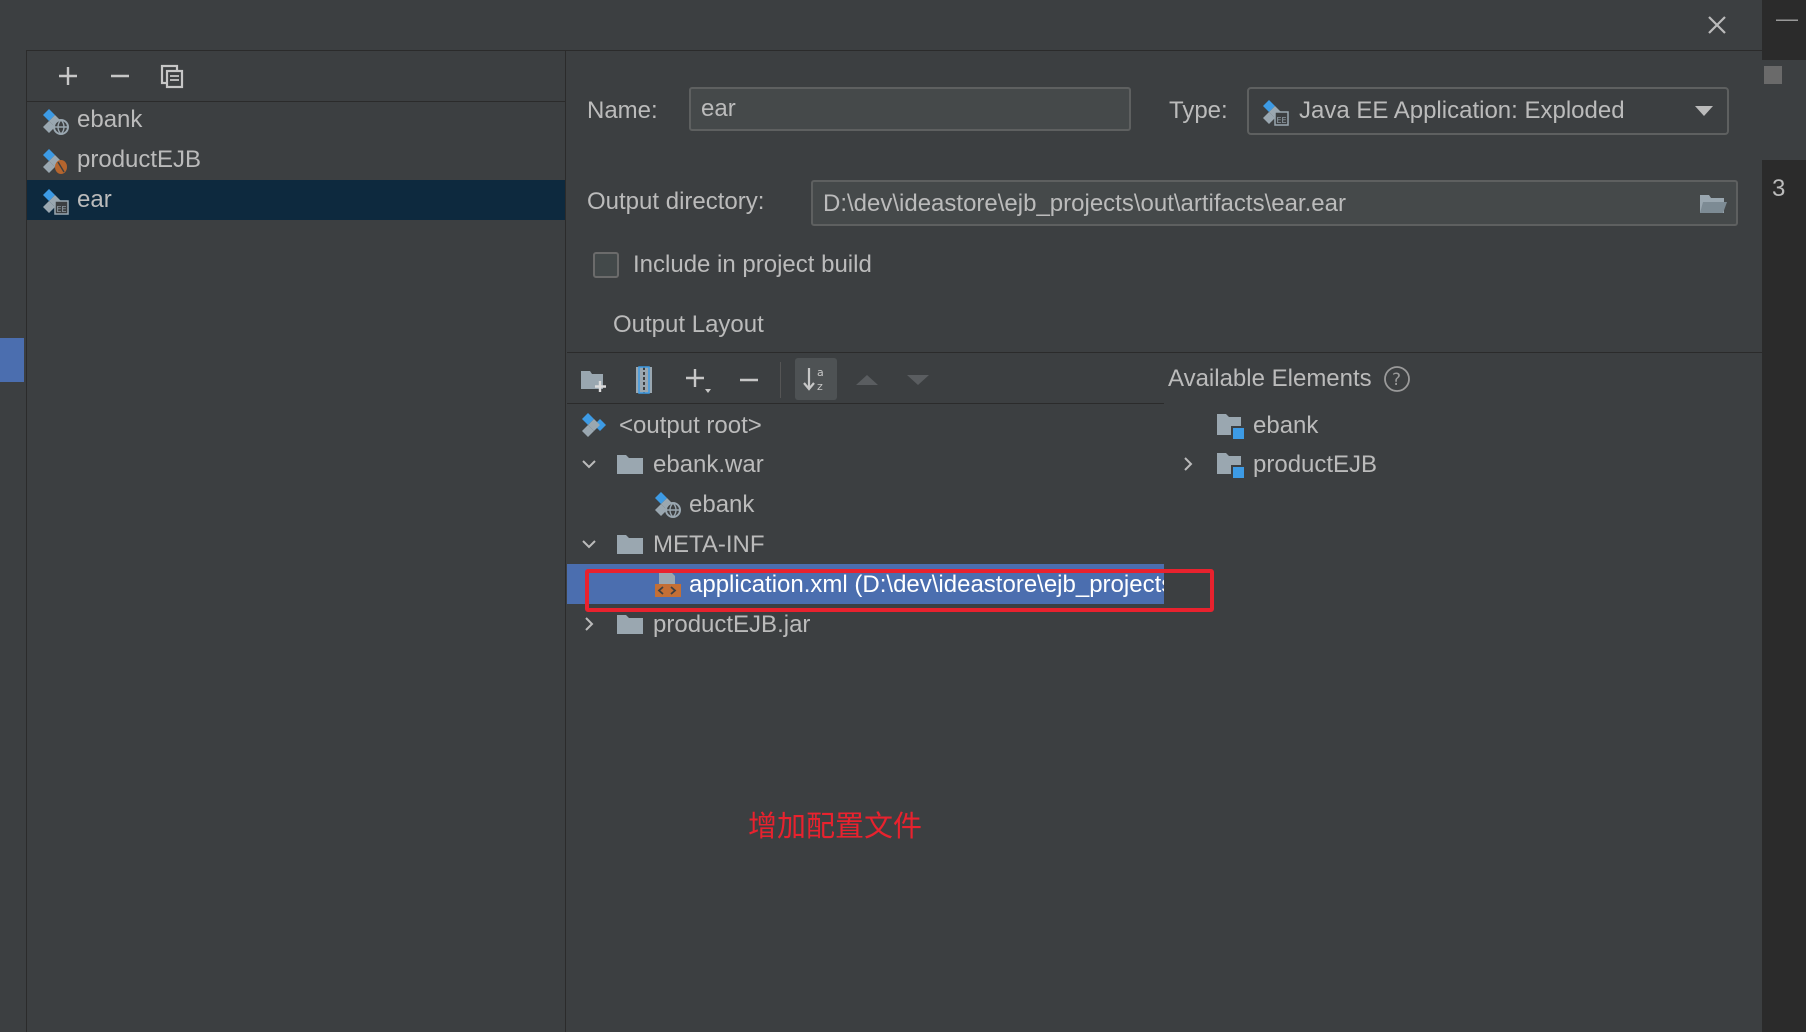 The height and width of the screenshot is (1032, 1806). What do you see at coordinates (1717, 25) in the screenshot?
I see `close-icon` at bounding box center [1717, 25].